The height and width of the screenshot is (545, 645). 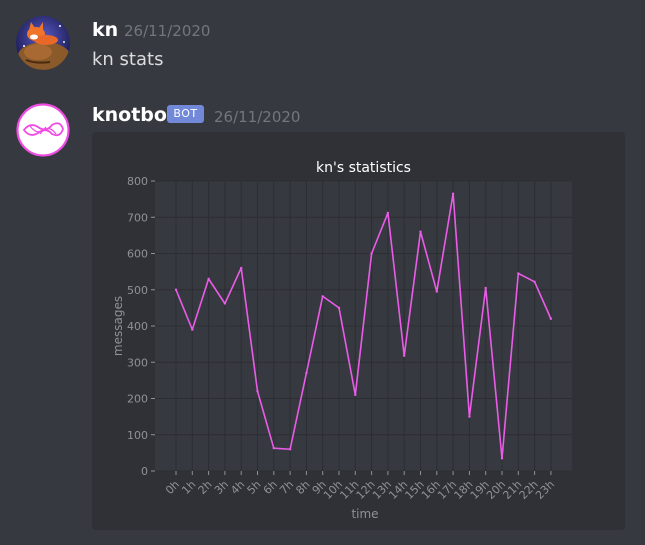 What do you see at coordinates (363, 168) in the screenshot?
I see `chart-title: kn's statistics` at bounding box center [363, 168].